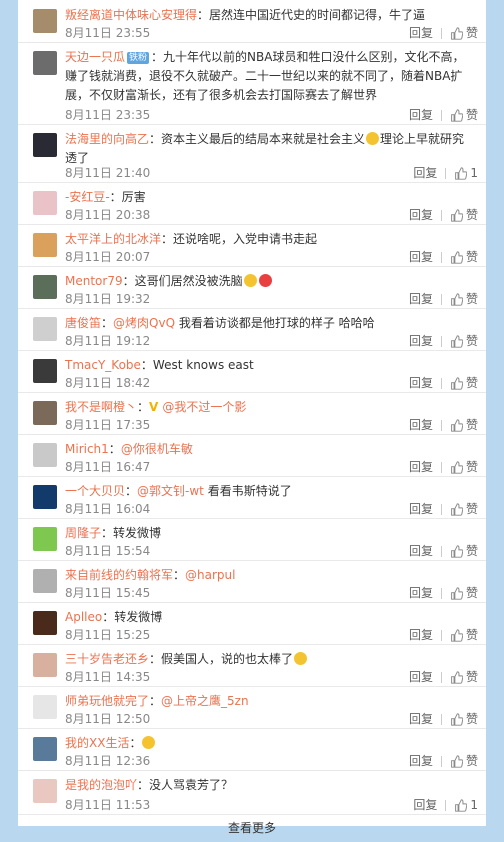 The height and width of the screenshot is (842, 504). Describe the element at coordinates (252, 539) in the screenshot. I see `comment-item: 周隆子：转发微博 8月11日 15:54 回复 赞` at that location.